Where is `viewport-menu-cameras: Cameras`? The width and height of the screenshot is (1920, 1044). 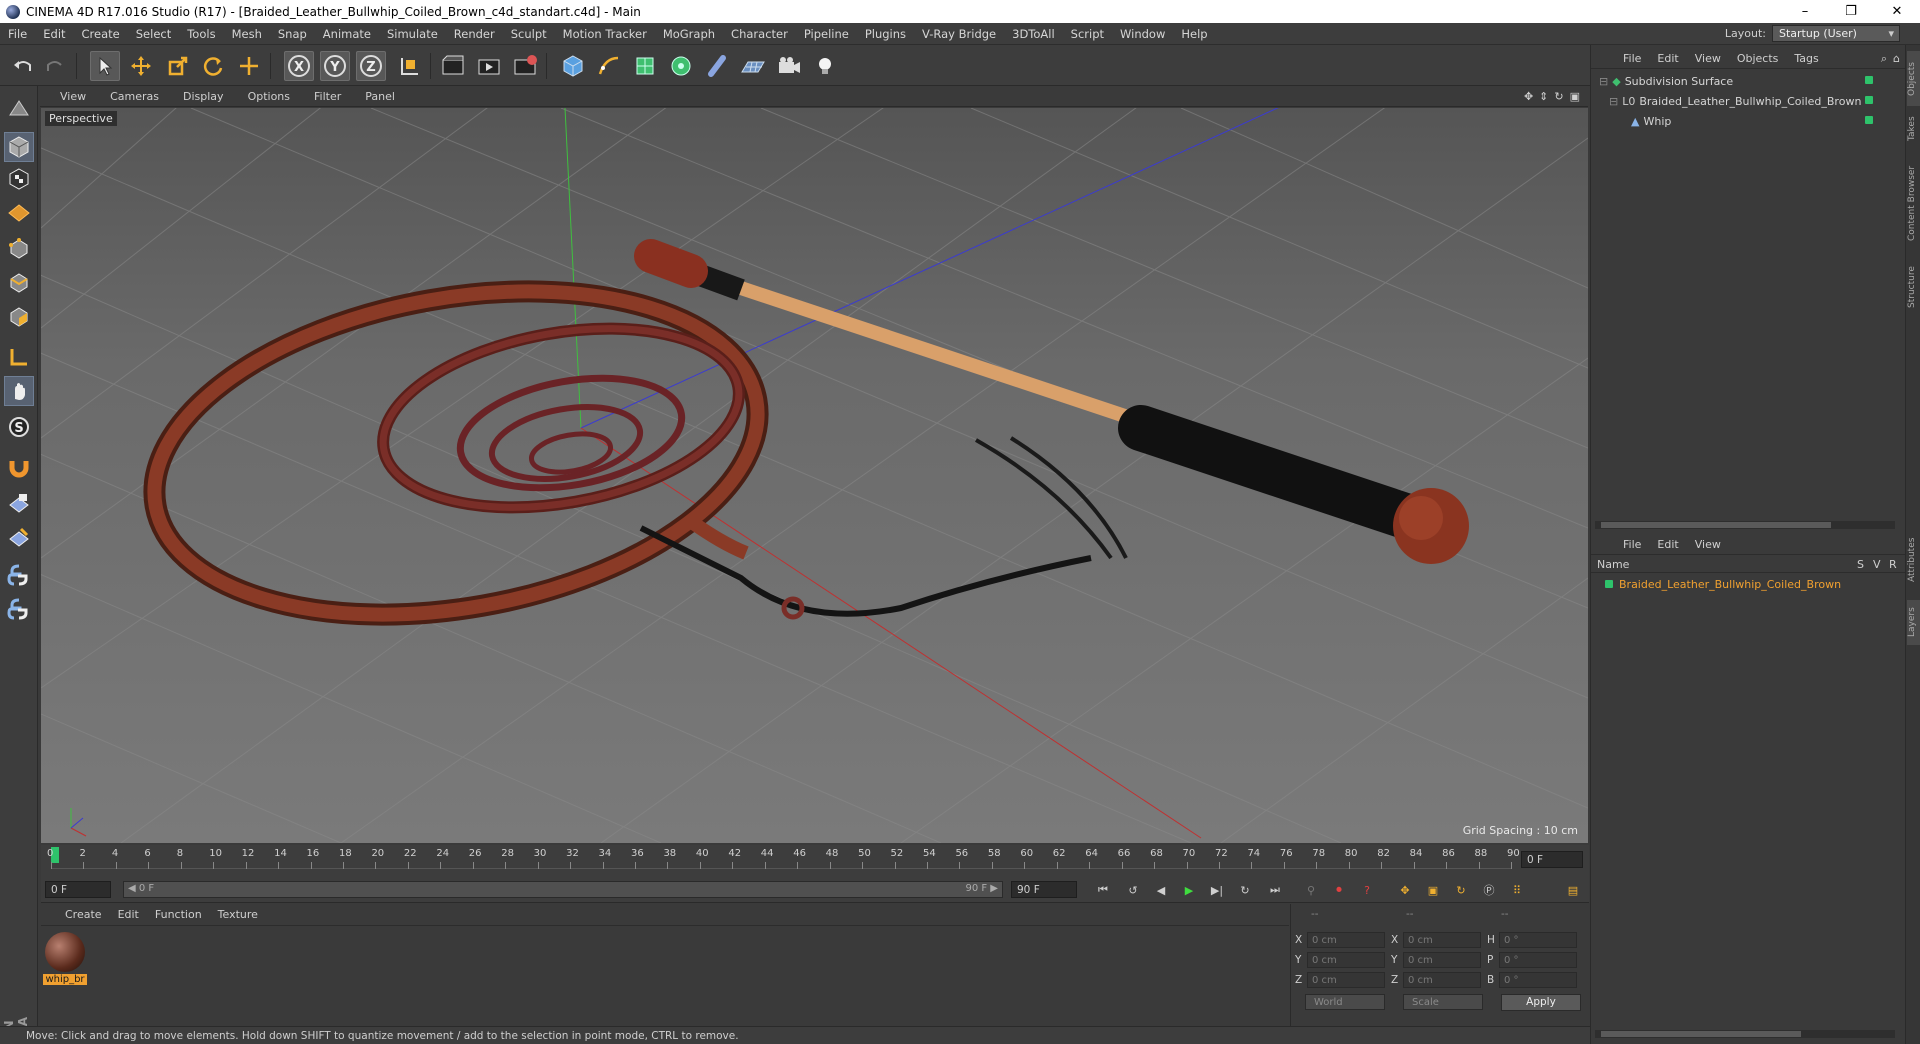
viewport-menu-cameras: Cameras is located at coordinates (134, 96).